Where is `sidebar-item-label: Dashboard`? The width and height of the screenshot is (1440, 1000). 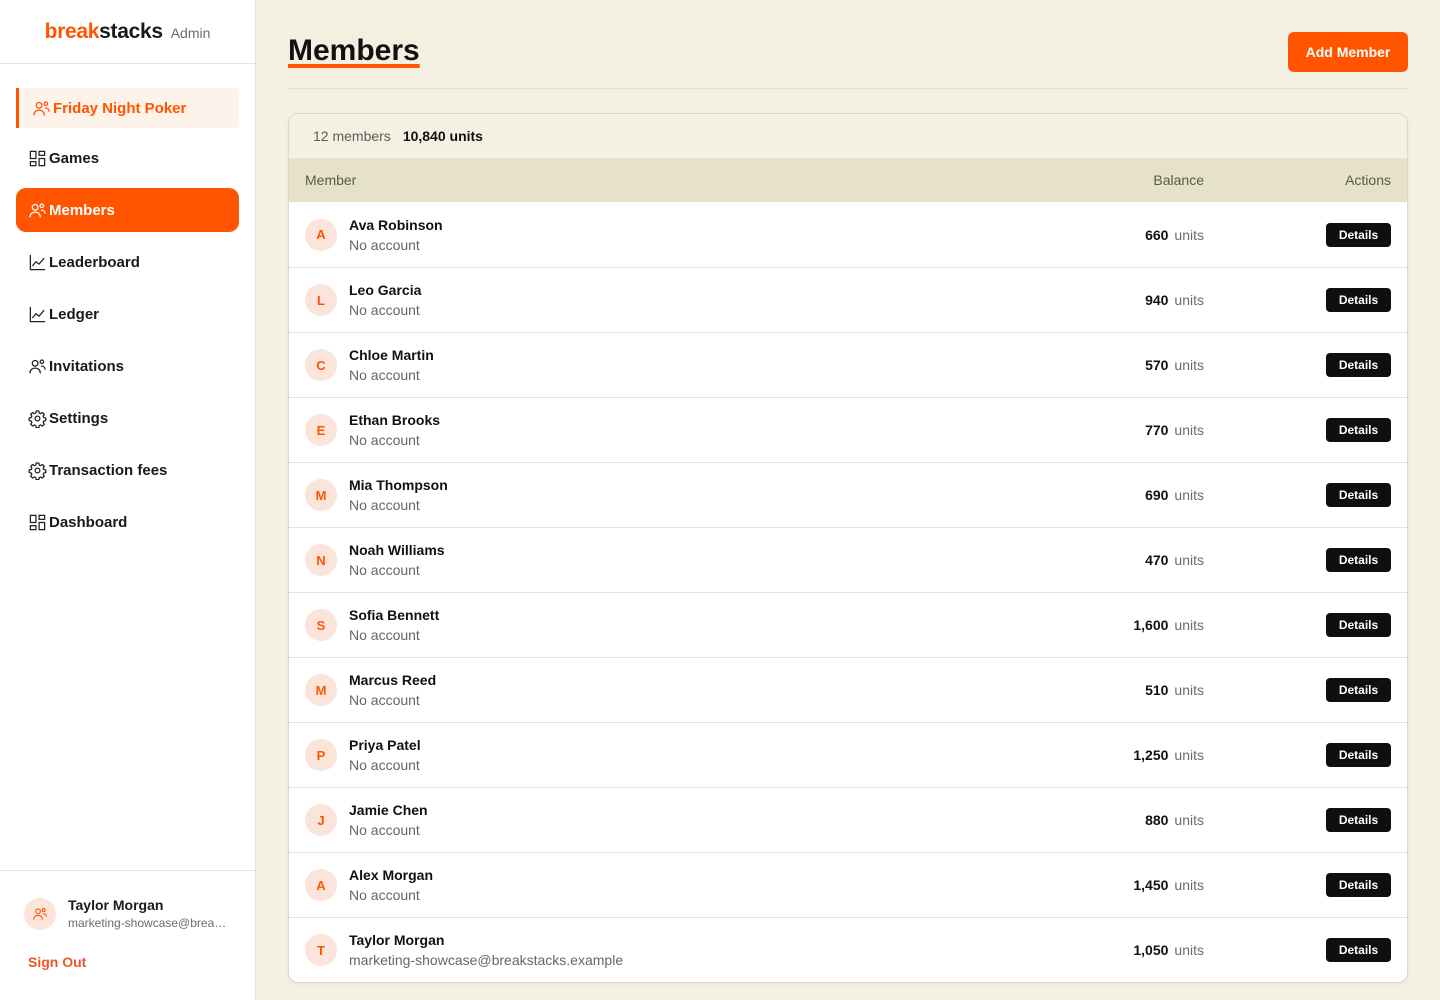
sidebar-item-label: Dashboard is located at coordinates (88, 522).